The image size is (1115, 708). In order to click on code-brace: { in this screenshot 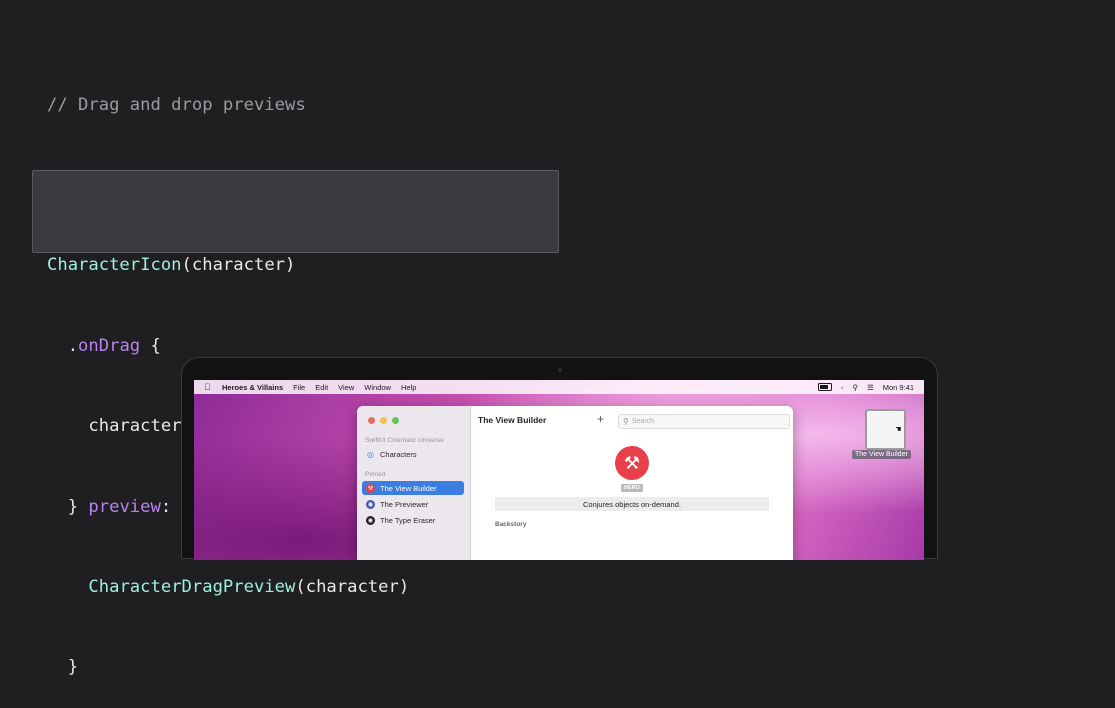, I will do `click(150, 345)`.